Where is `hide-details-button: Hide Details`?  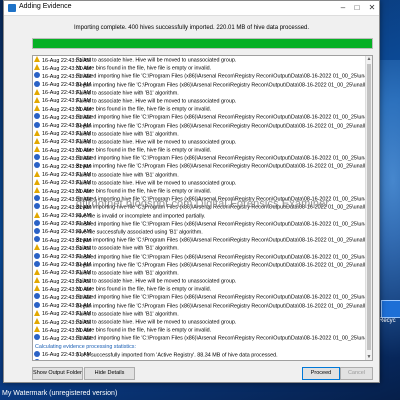 hide-details-button: Hide Details is located at coordinates (109, 373).